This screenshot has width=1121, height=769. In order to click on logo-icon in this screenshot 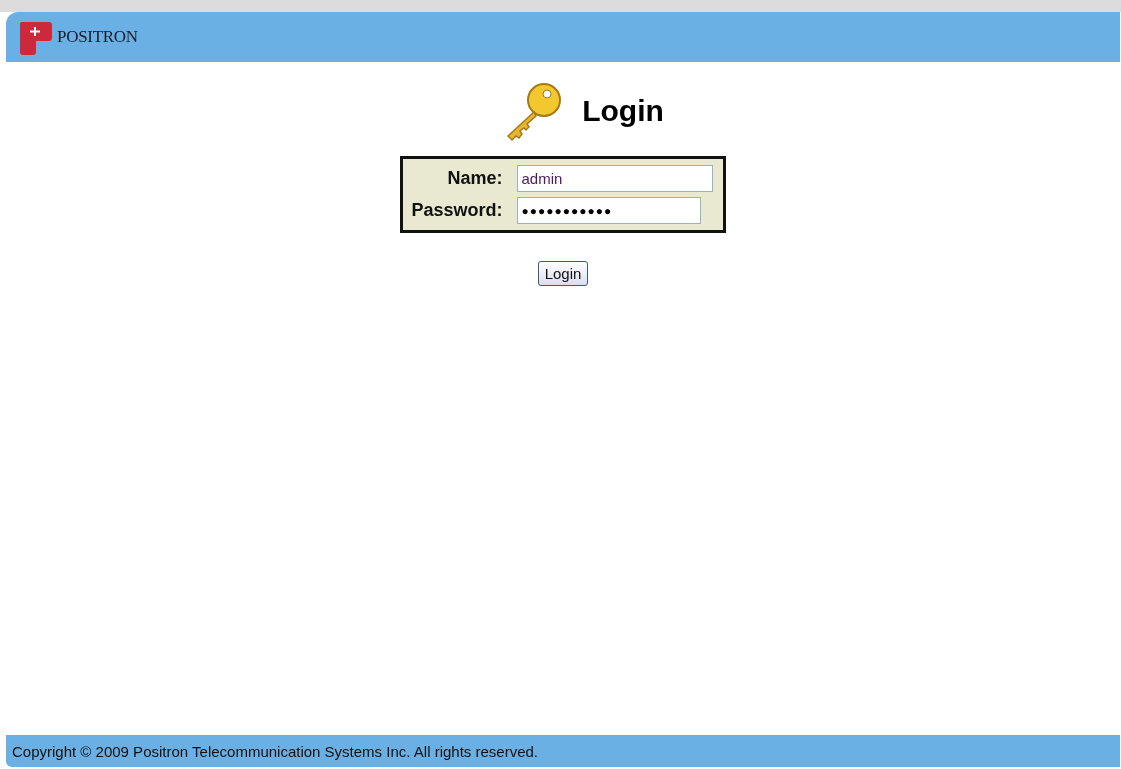, I will do `click(36, 37)`.